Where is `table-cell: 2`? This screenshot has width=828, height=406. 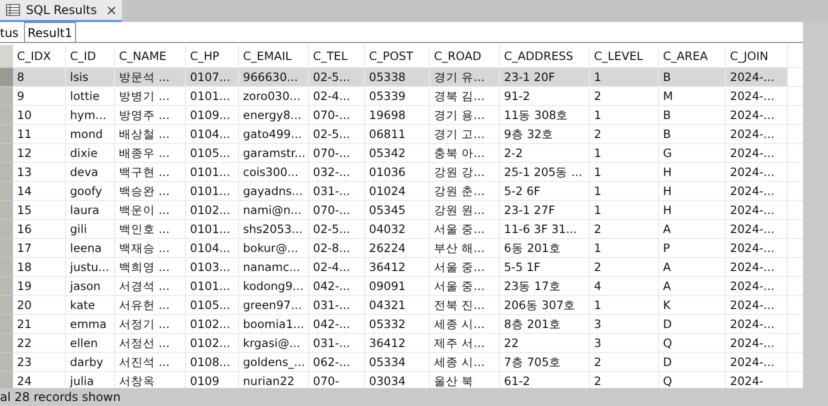
table-cell: 2 is located at coordinates (624, 229).